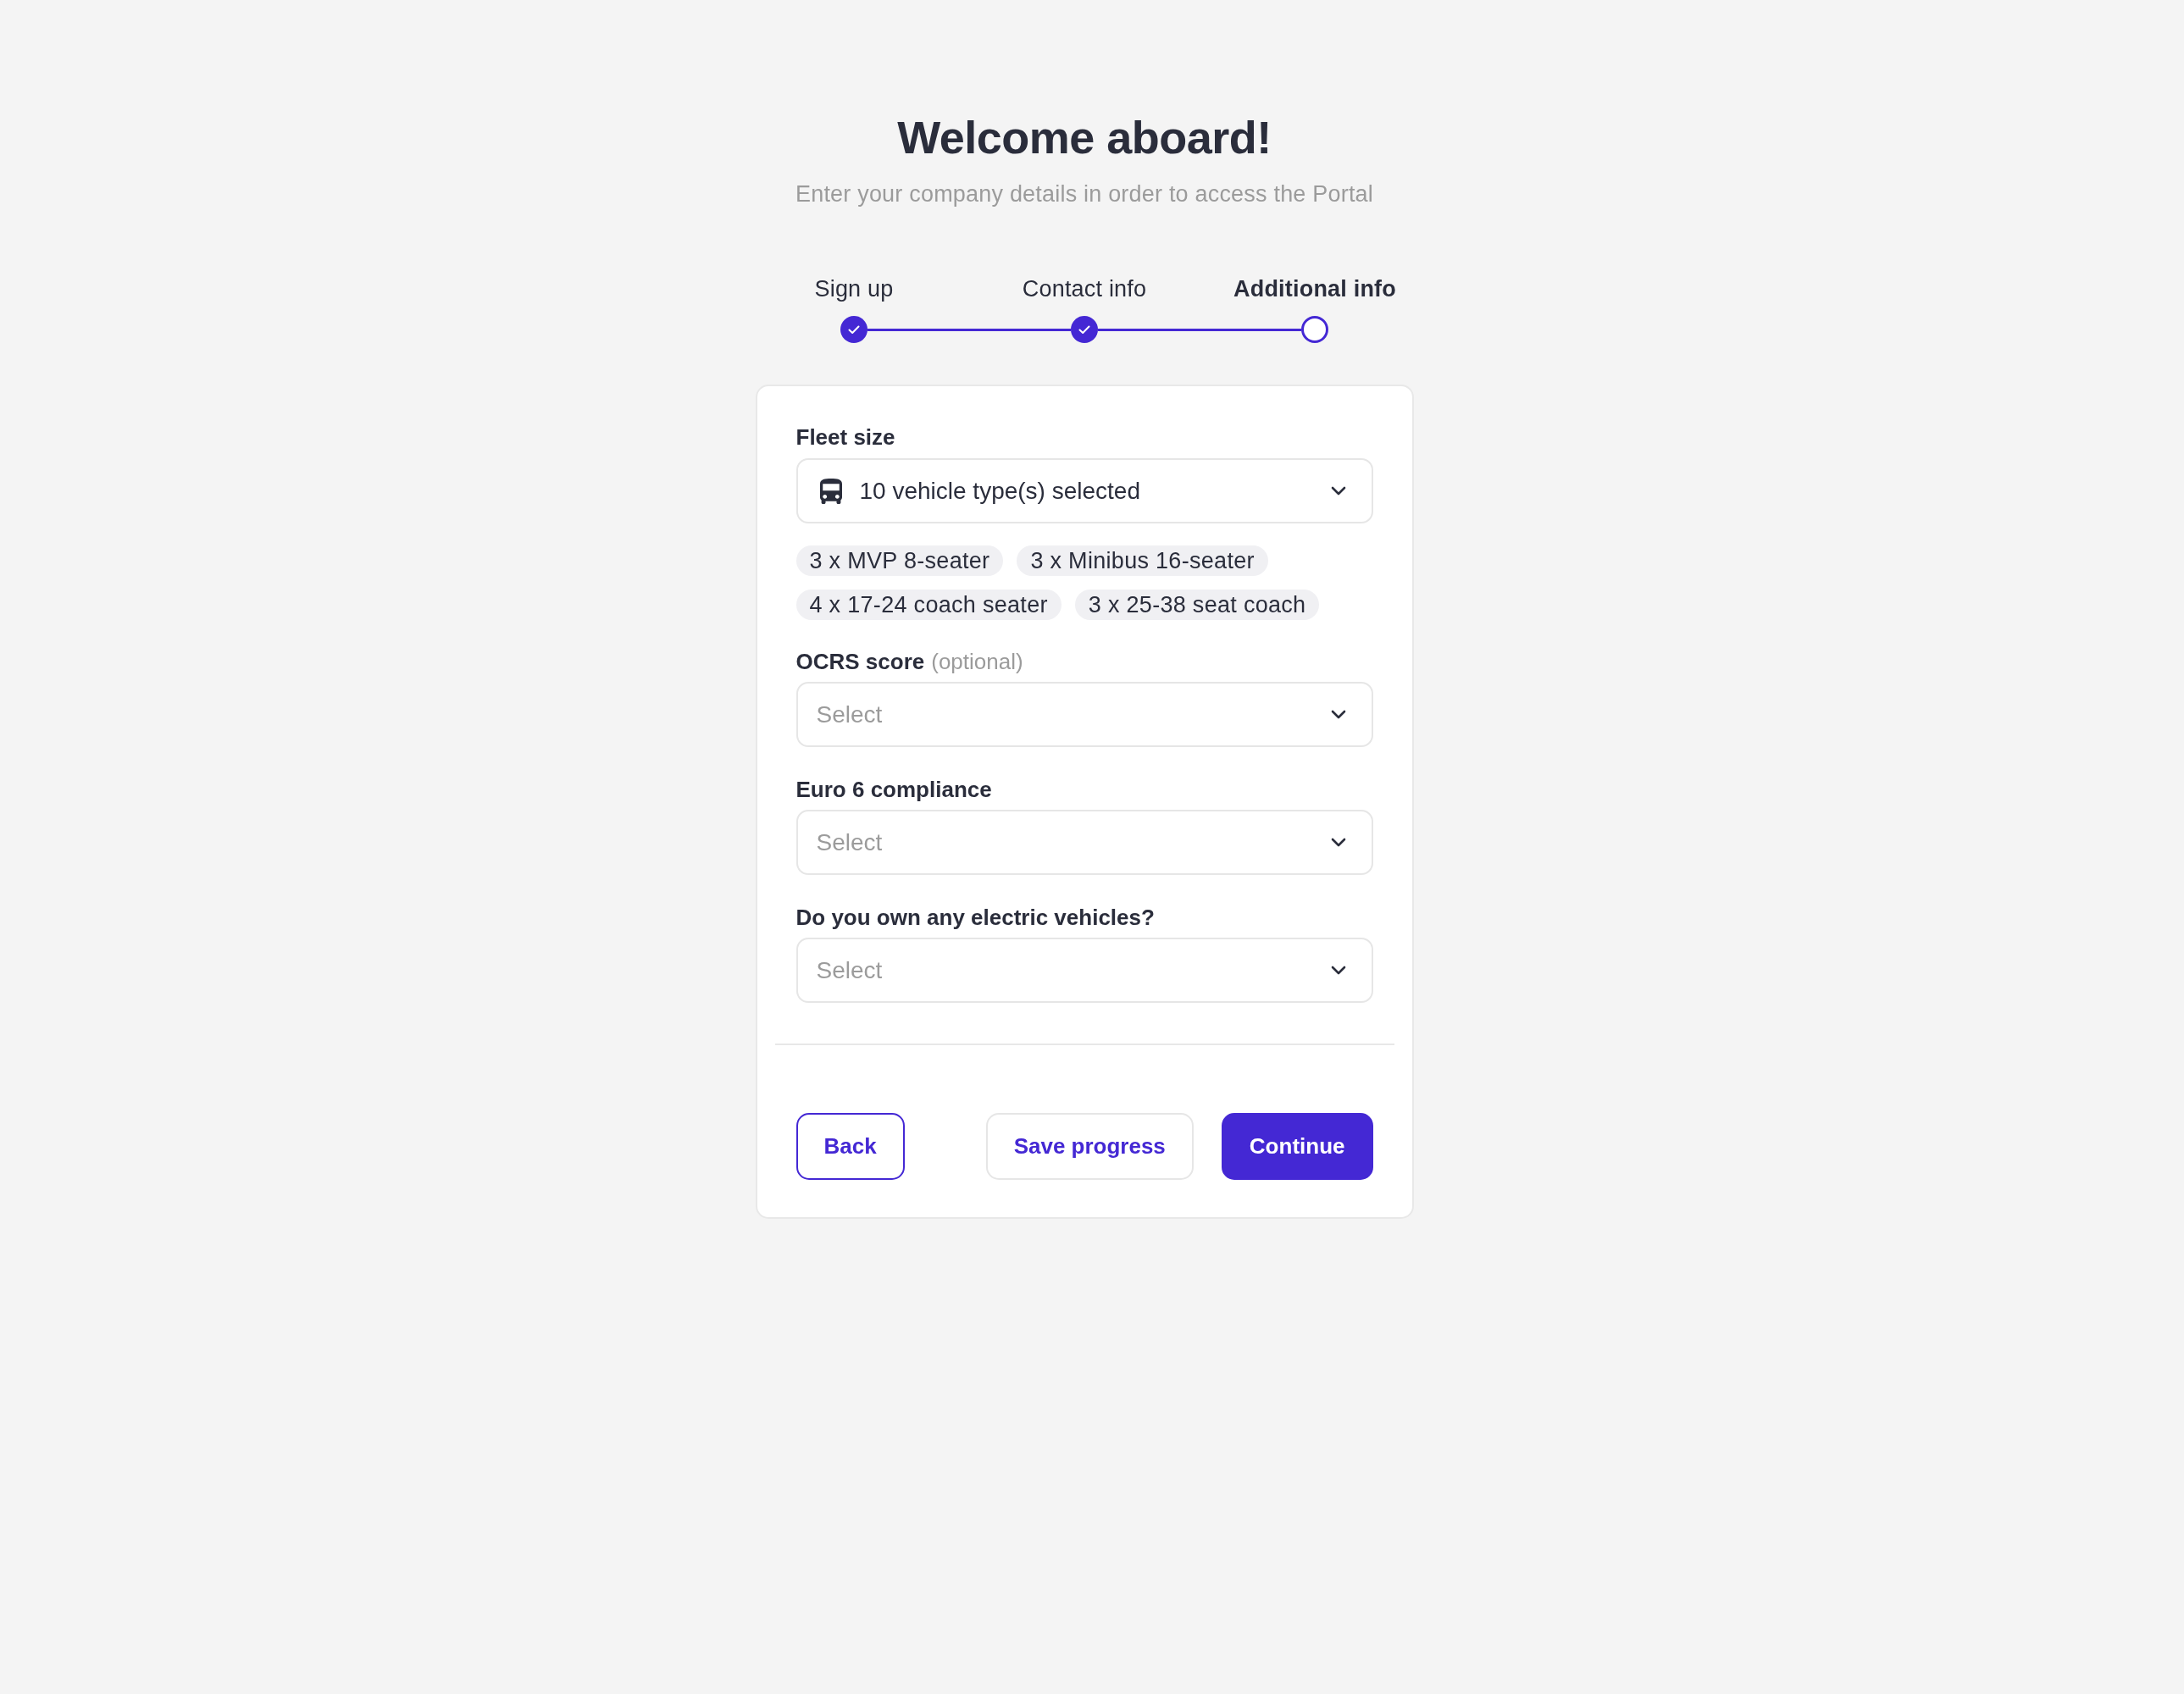  Describe the element at coordinates (1297, 1146) in the screenshot. I see `primary-button: Continue` at that location.